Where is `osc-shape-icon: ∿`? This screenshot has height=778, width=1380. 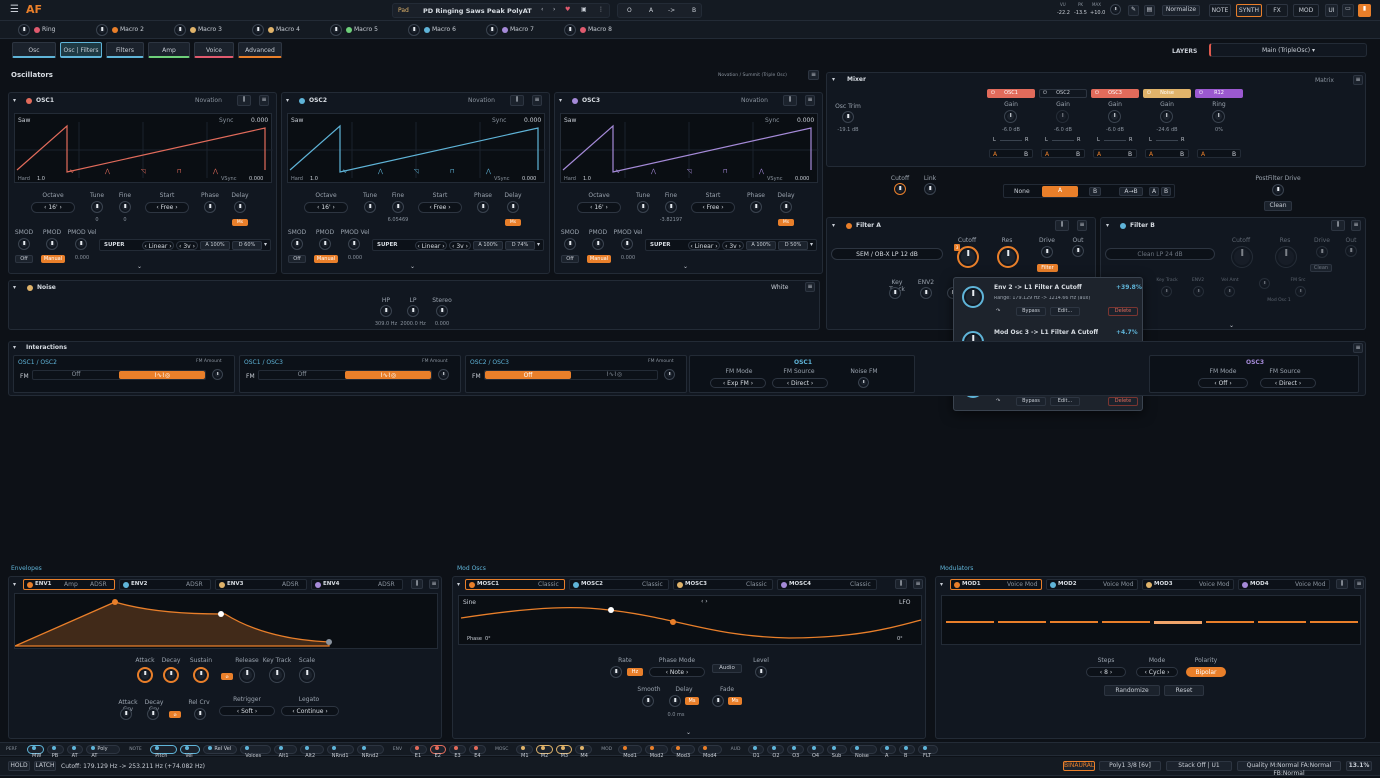
osc-shape-icon: ∿ is located at coordinates (344, 171).